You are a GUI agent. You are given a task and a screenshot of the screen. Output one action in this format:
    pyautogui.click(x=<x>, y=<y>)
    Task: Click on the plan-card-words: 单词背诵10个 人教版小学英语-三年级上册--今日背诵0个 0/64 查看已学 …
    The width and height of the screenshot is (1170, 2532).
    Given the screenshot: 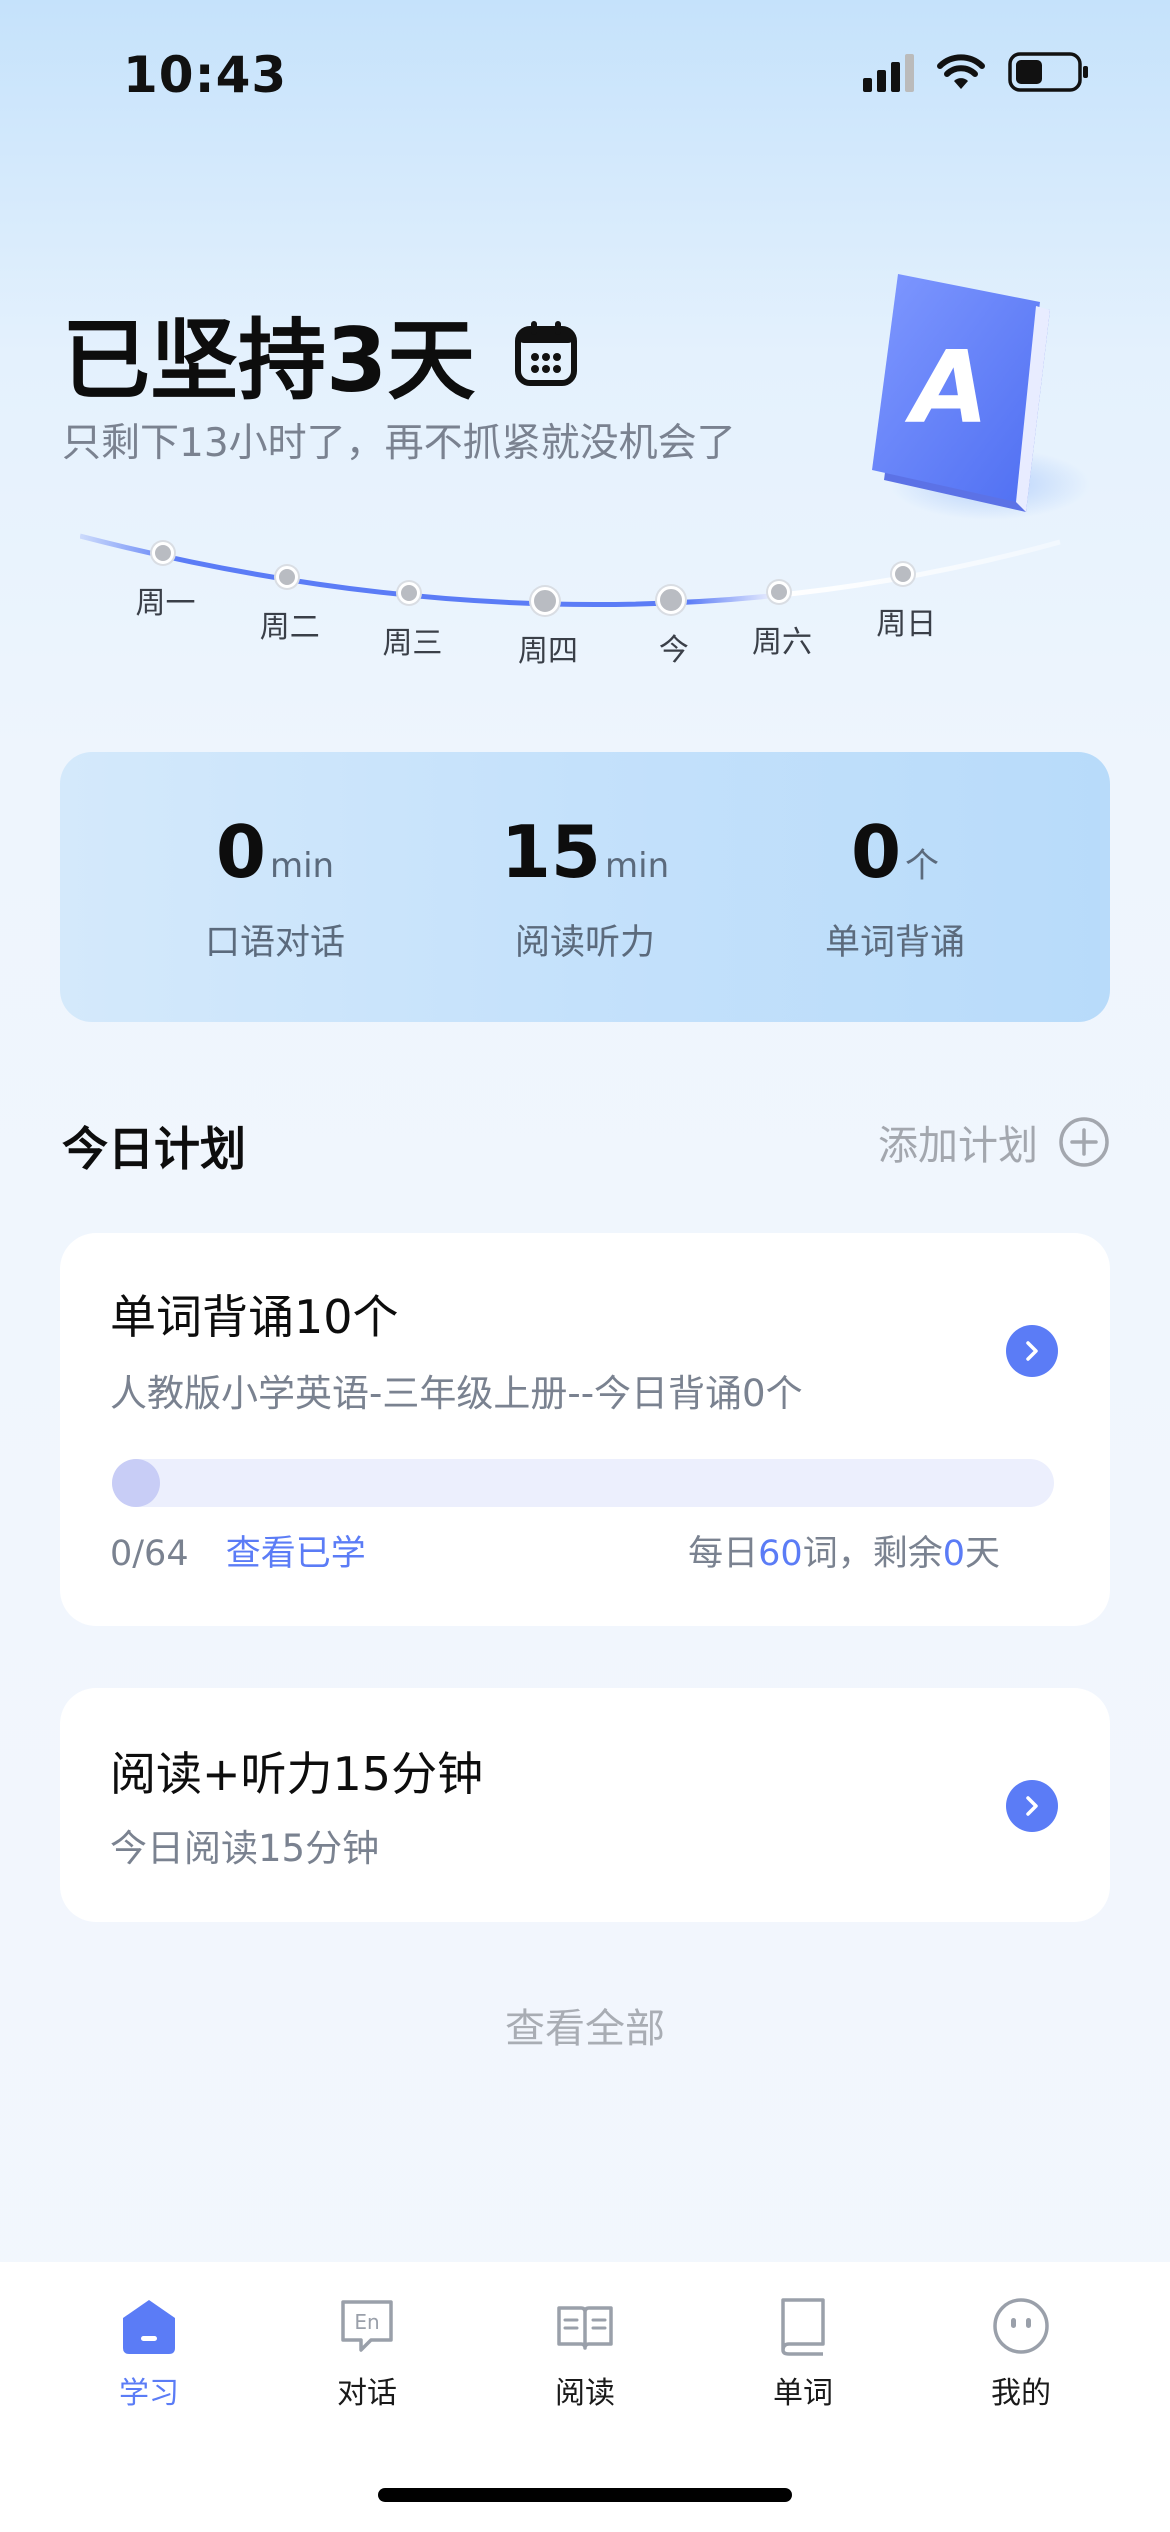 What is the action you would take?
    pyautogui.click(x=585, y=1429)
    